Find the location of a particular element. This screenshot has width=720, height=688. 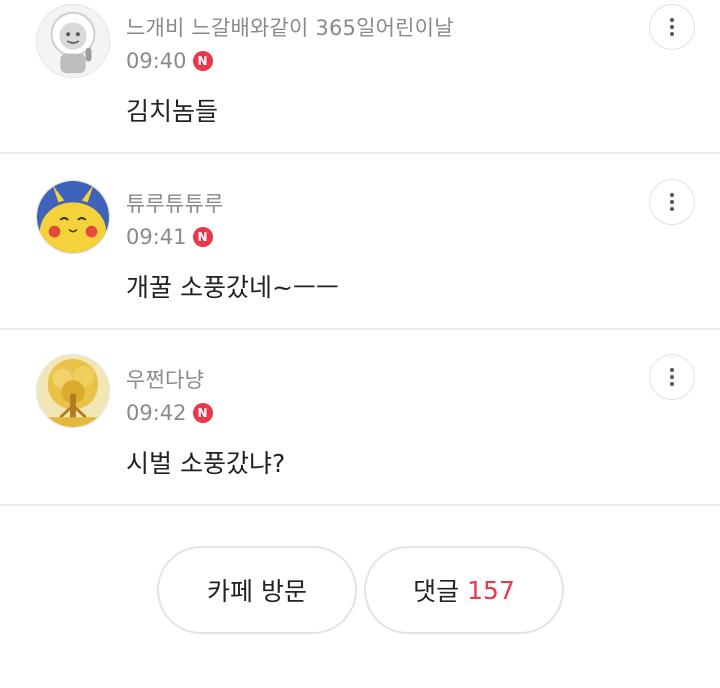

comments-count: 157 is located at coordinates (491, 590).